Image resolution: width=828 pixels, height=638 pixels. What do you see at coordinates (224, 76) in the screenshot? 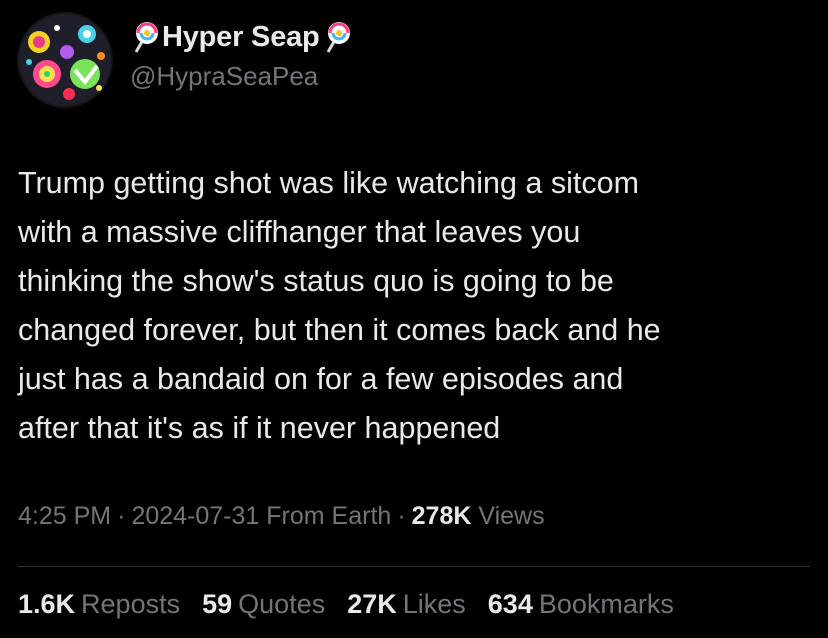
I see `author-handle: @HypraSeaPea` at bounding box center [224, 76].